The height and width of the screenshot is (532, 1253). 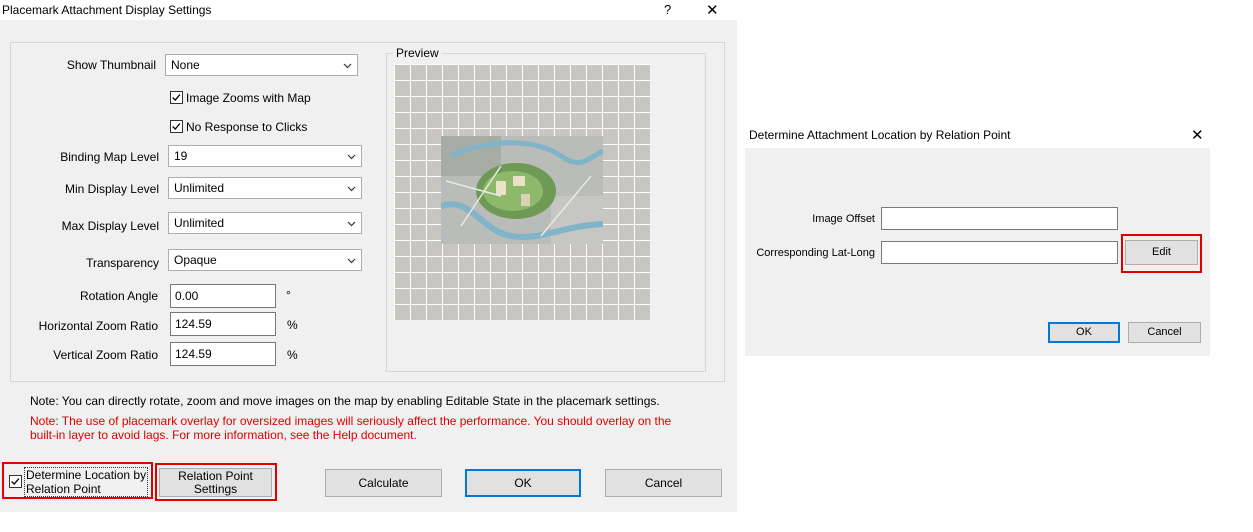 I want to click on determine-location-label: Determine Location by Relation Point, so click(x=86, y=482).